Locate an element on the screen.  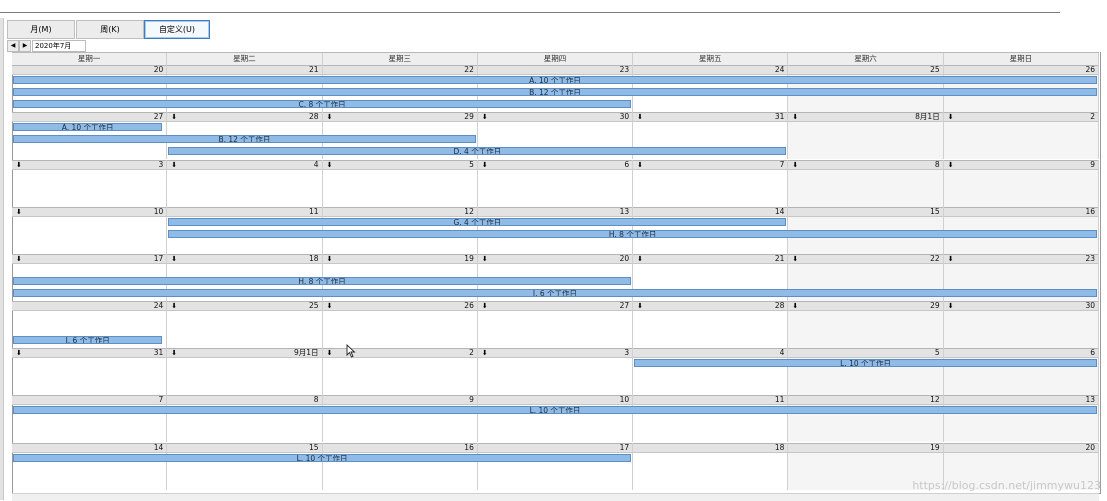
day-cell: ⬇ 8月1日 is located at coordinates (866, 135).